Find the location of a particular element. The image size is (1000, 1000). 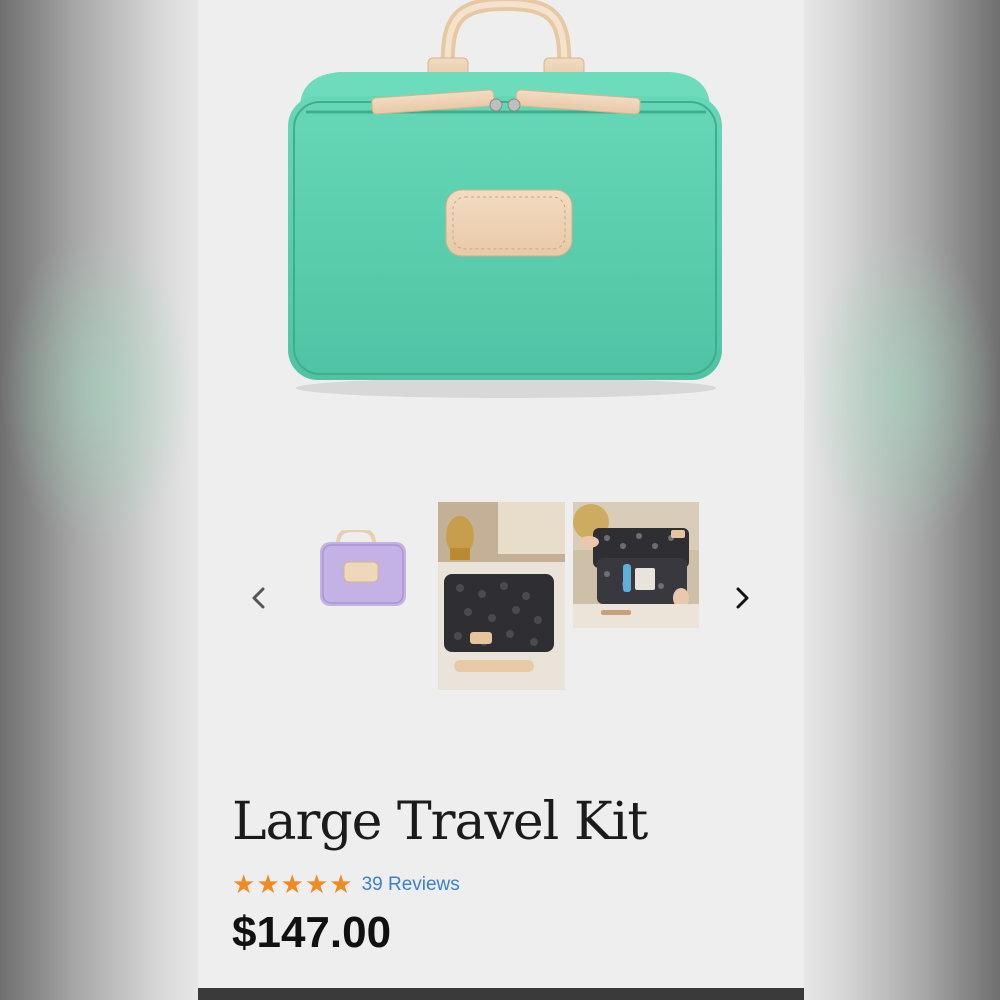

star-rating: ★ ★ ★ ★ ★ is located at coordinates (293, 885).